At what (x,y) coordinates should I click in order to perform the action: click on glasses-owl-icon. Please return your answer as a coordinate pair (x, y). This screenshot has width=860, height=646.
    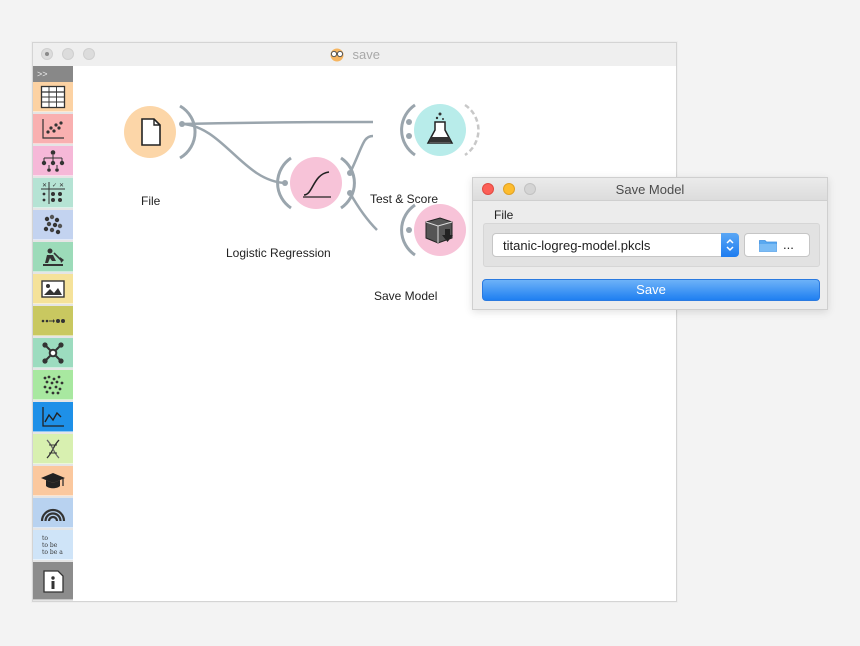
    Looking at the image, I should click on (337, 55).